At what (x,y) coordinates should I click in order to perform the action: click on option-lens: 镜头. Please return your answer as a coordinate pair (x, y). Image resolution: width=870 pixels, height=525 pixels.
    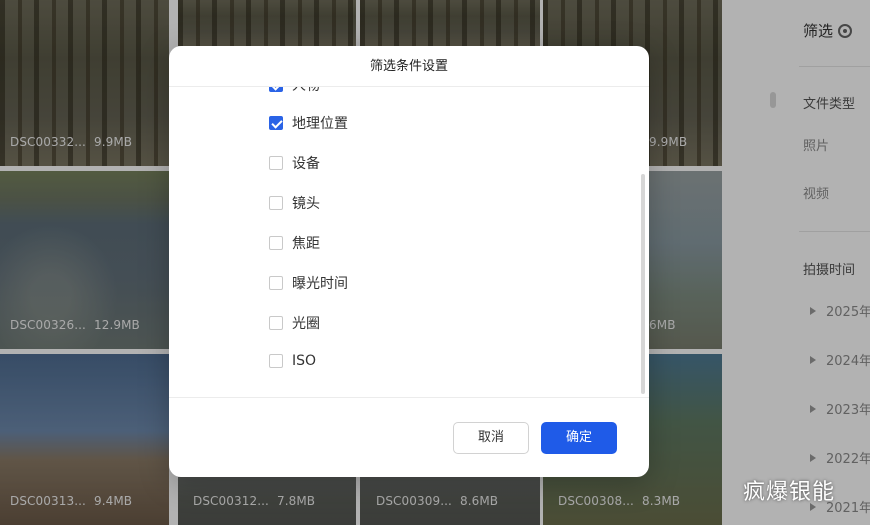
    Looking at the image, I should click on (294, 203).